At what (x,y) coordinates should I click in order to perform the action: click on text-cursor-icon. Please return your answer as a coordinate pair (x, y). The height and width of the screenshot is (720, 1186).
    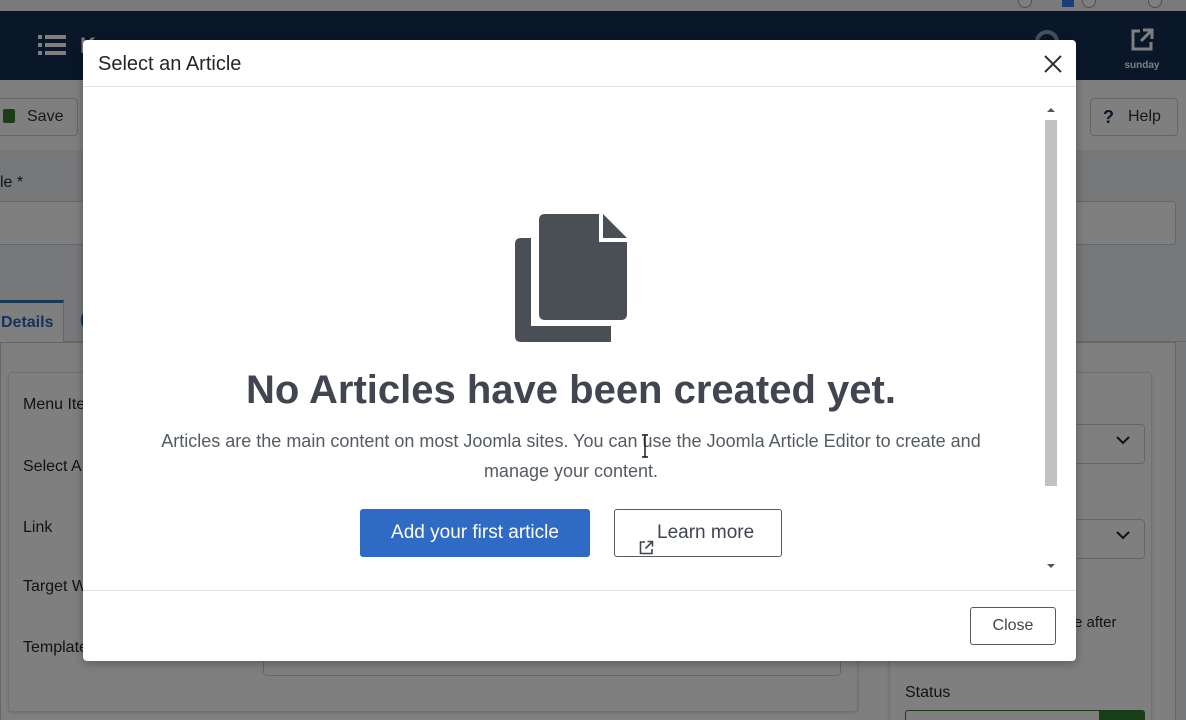
    Looking at the image, I should click on (645, 446).